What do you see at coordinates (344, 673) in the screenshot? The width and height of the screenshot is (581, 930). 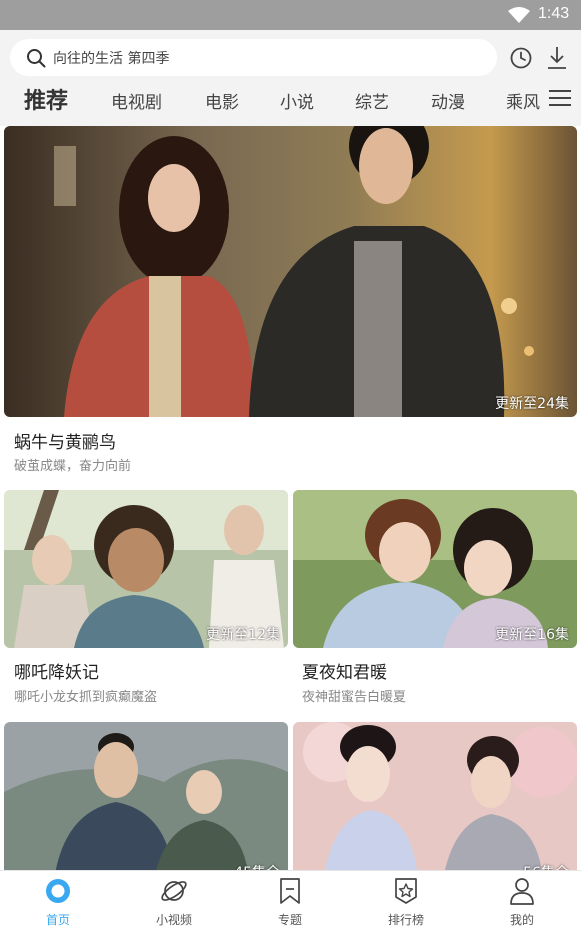 I see `grid-card-2-title: 夏夜知君暖` at bounding box center [344, 673].